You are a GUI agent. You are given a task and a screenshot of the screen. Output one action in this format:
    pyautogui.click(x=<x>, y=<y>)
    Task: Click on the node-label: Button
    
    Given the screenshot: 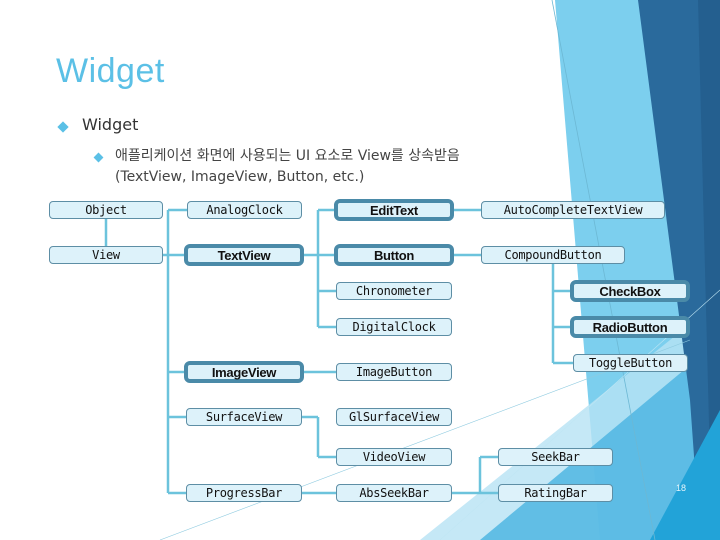 What is the action you would take?
    pyautogui.click(x=394, y=255)
    